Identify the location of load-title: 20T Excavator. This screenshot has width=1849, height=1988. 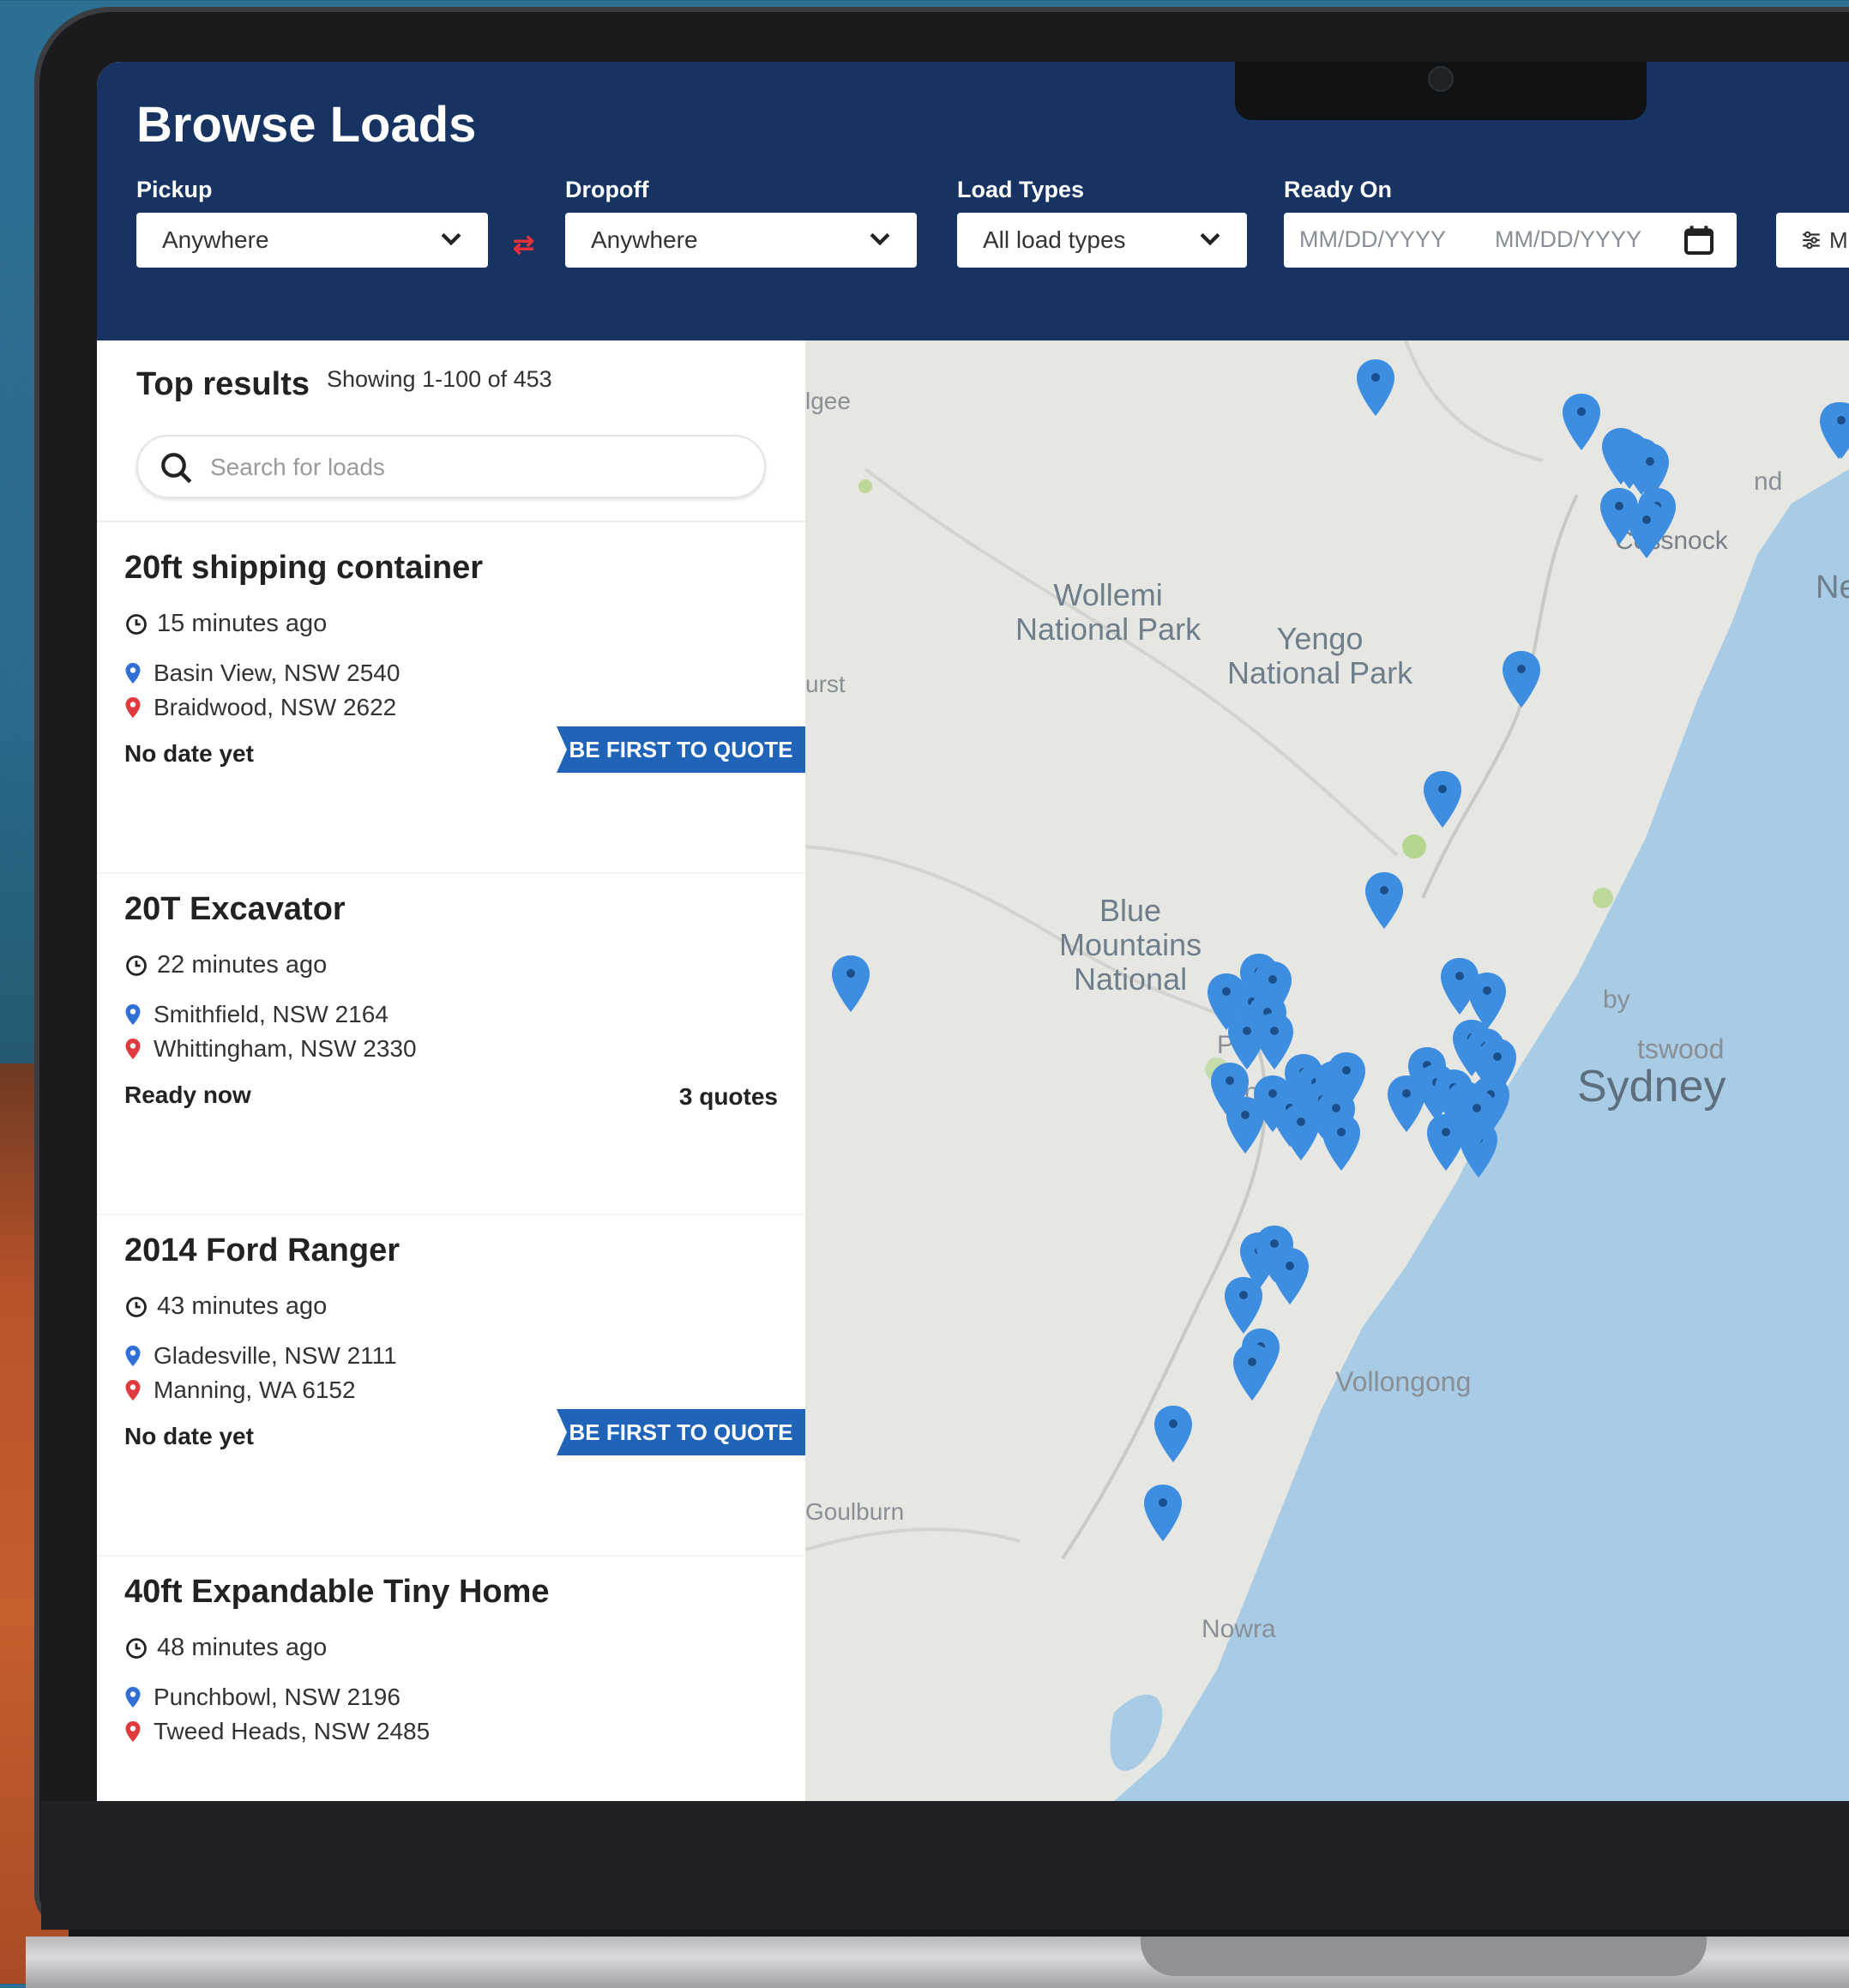
(235, 909).